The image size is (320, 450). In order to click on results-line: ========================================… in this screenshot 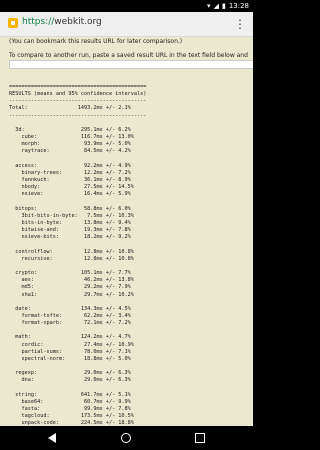, I will do `click(78, 87)`.